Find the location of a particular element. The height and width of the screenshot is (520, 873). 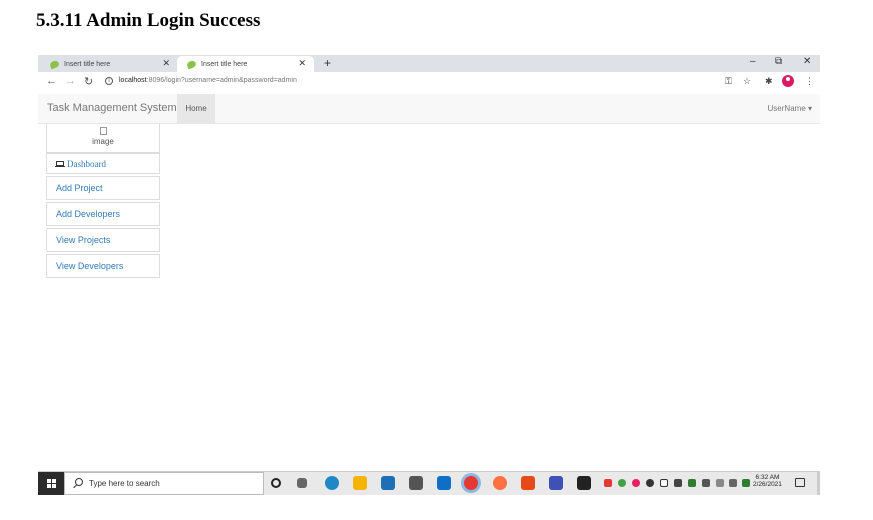

start-button is located at coordinates (51, 483).